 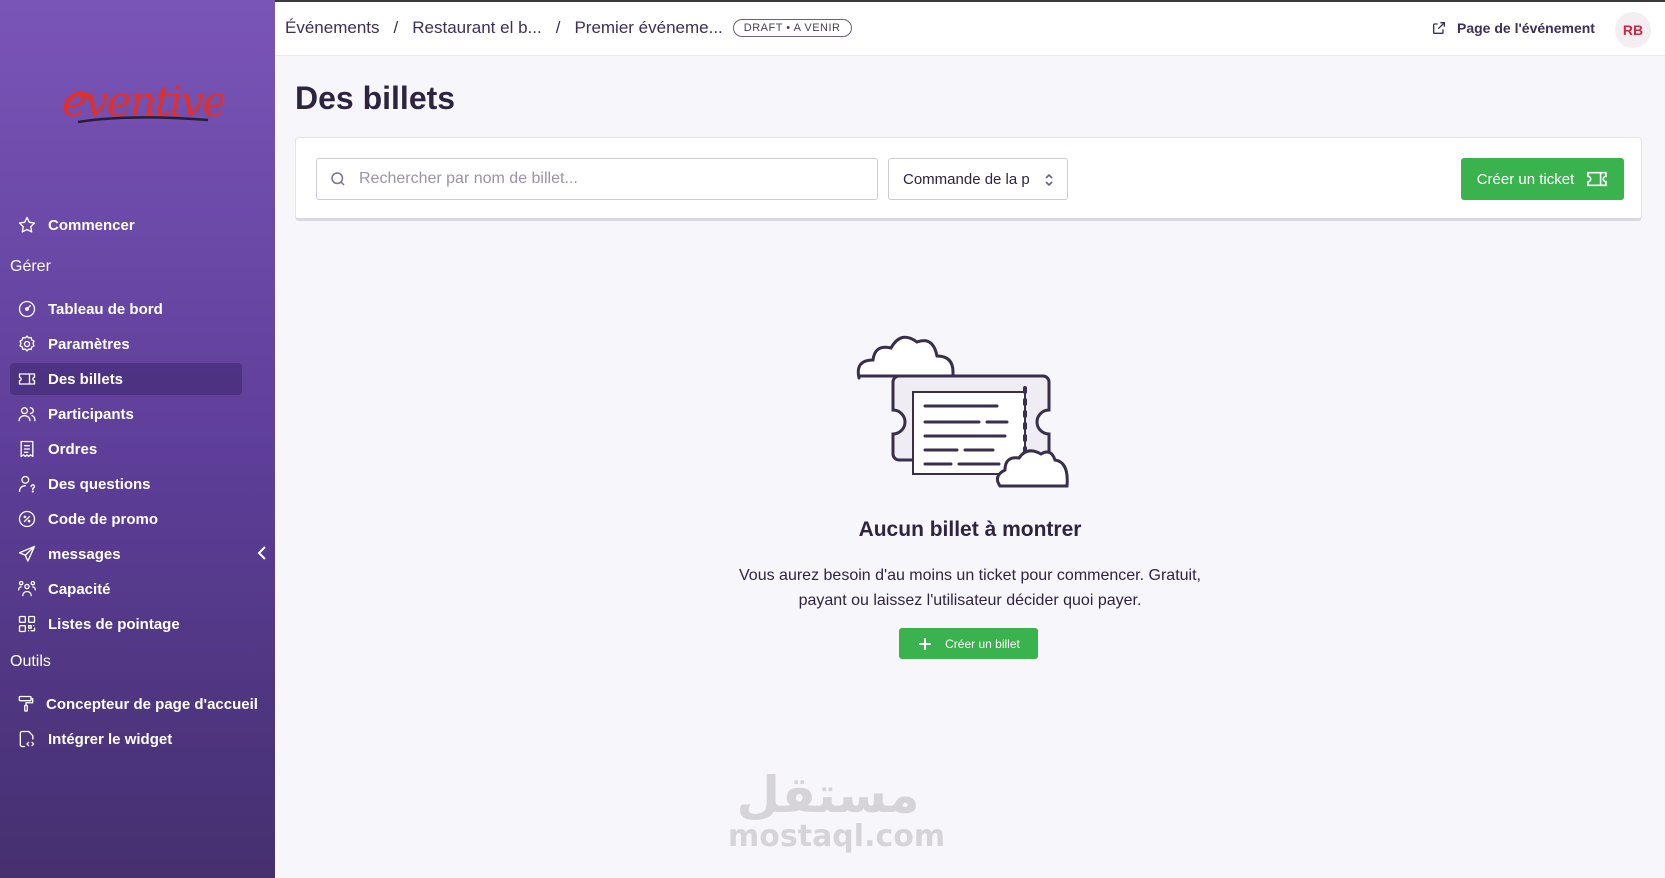 I want to click on sort-select: Commande de la page, so click(x=978, y=179).